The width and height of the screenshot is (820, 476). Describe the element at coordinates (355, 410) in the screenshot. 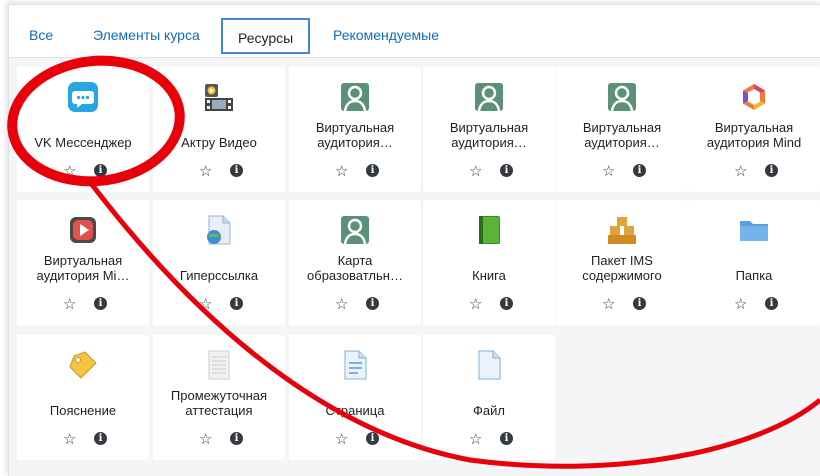

I see `resource-card-label: Страница` at that location.